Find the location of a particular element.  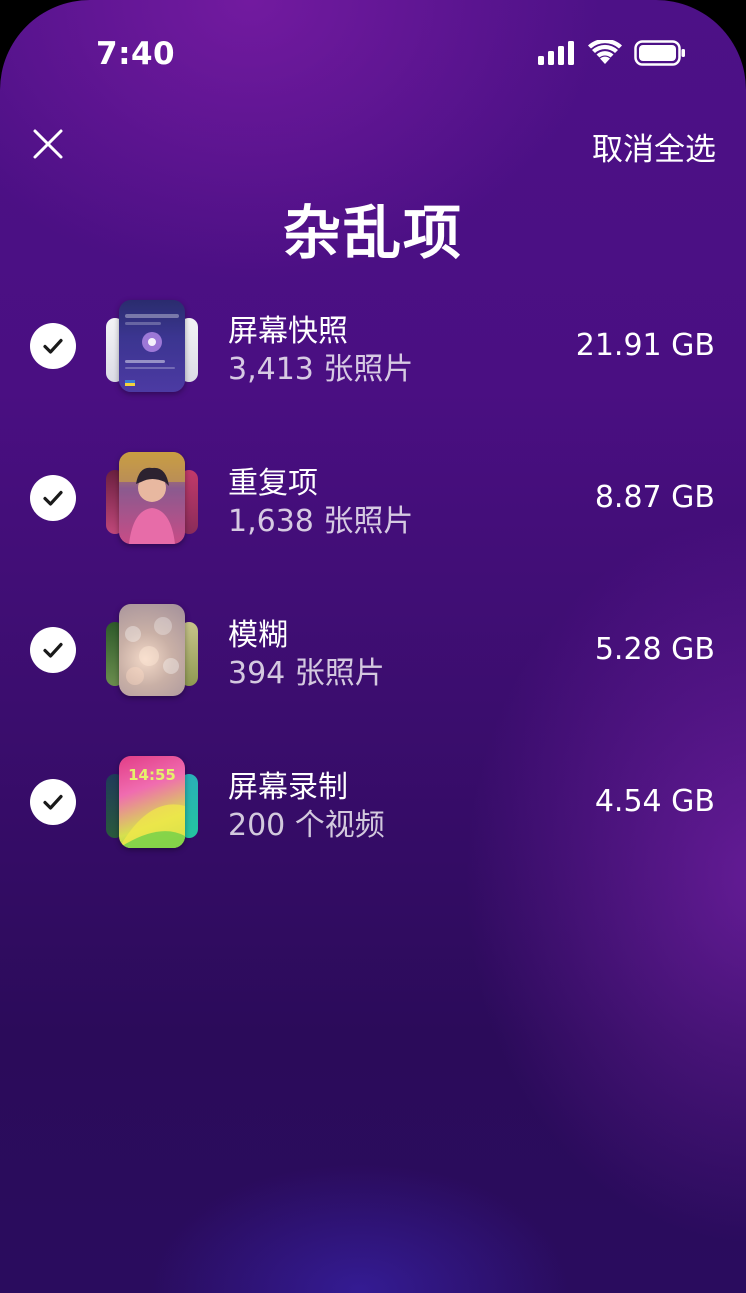

item-size: 5.28 GB is located at coordinates (654, 649).